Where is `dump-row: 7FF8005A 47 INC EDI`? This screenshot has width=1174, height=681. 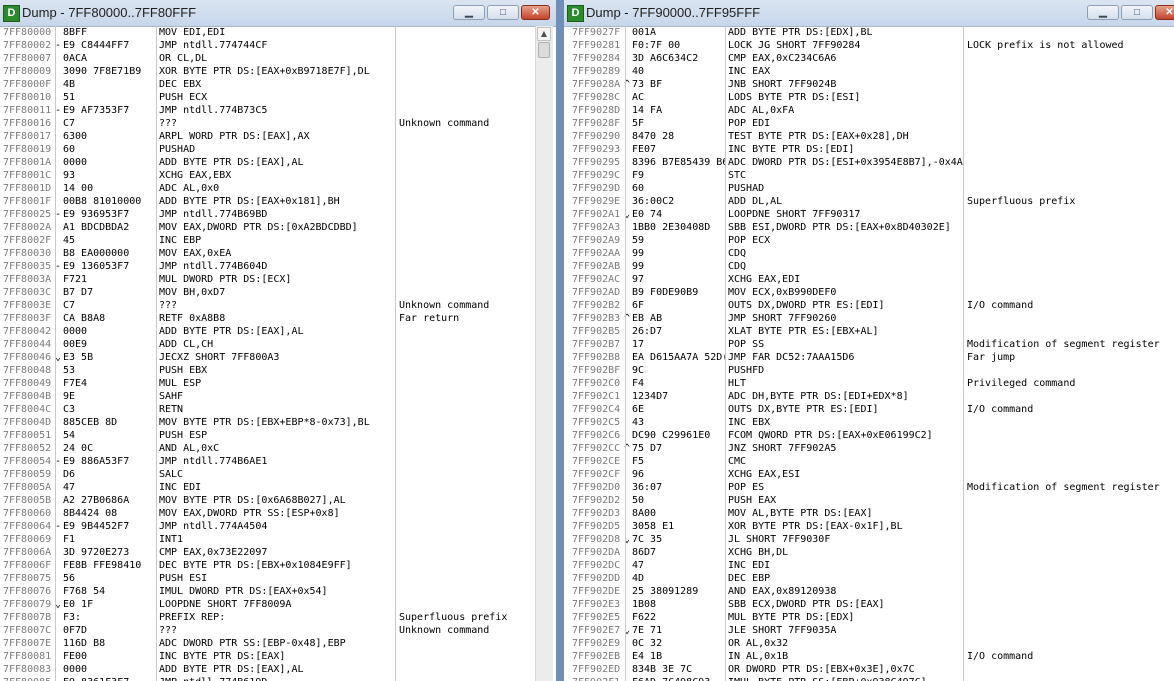 dump-row: 7FF8005A 47 INC EDI is located at coordinates (278, 487).